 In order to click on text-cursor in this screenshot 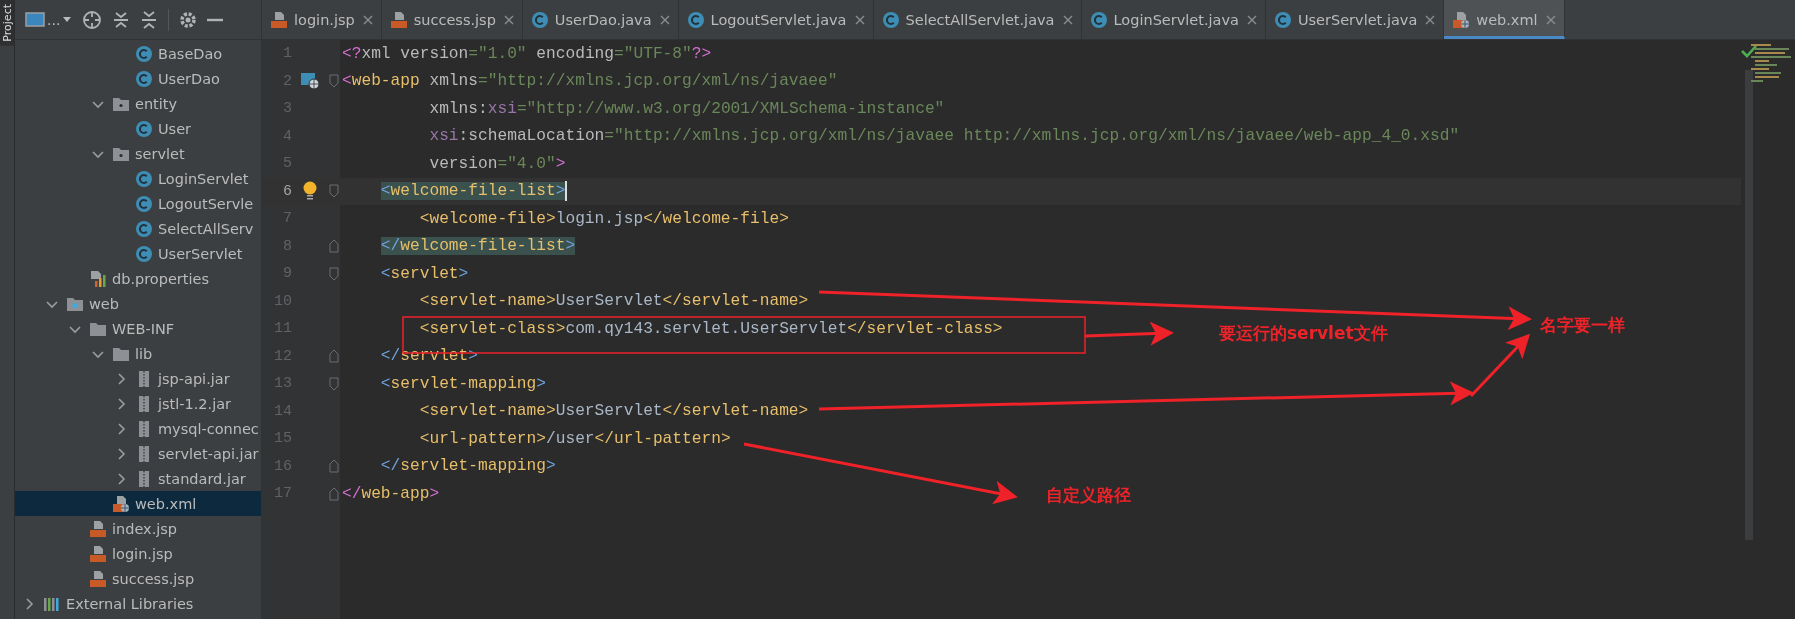, I will do `click(566, 191)`.